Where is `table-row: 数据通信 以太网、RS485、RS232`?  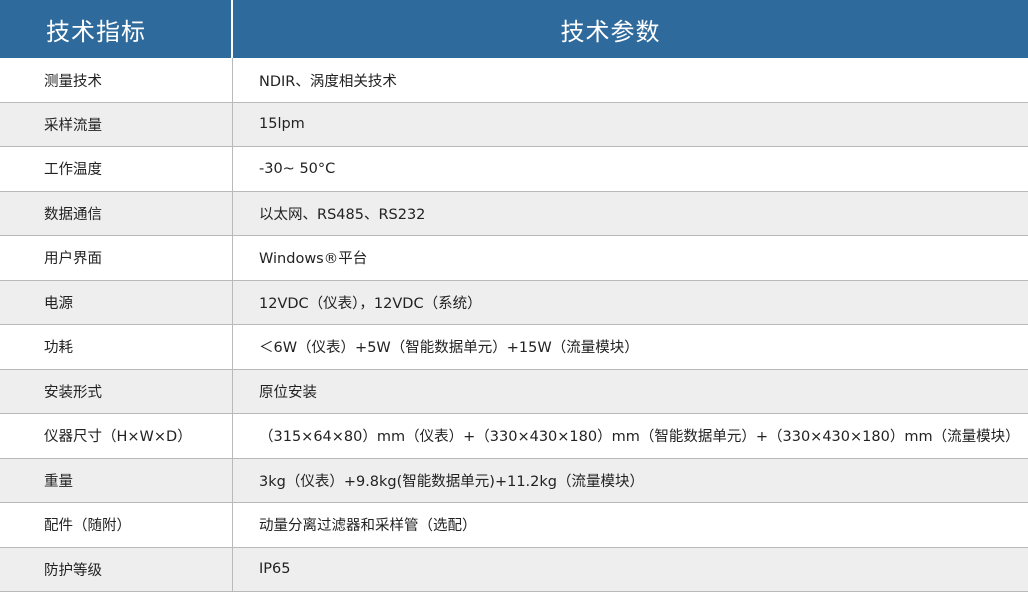
table-row: 数据通信 以太网、RS485、RS232 is located at coordinates (514, 213).